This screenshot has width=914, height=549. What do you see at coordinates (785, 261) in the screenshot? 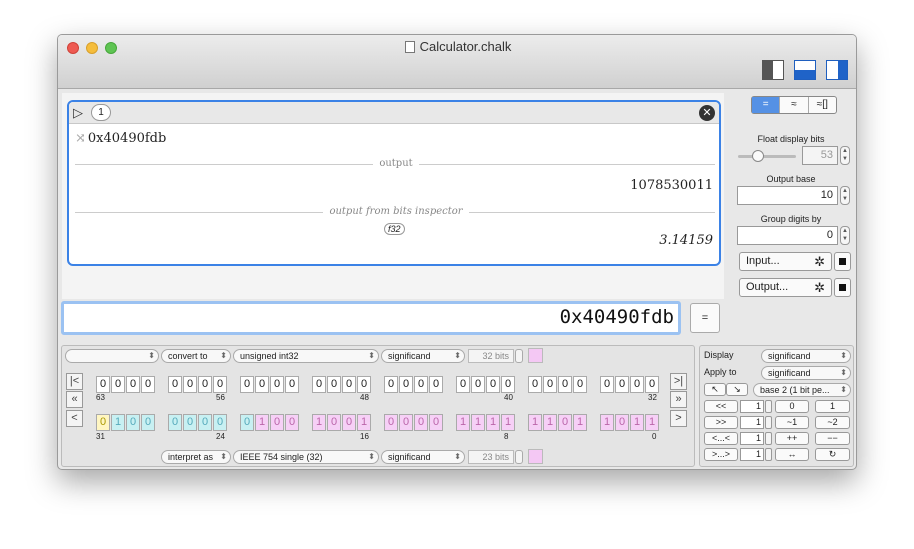
I see `input-settings-button: Input... ✲` at bounding box center [785, 261].